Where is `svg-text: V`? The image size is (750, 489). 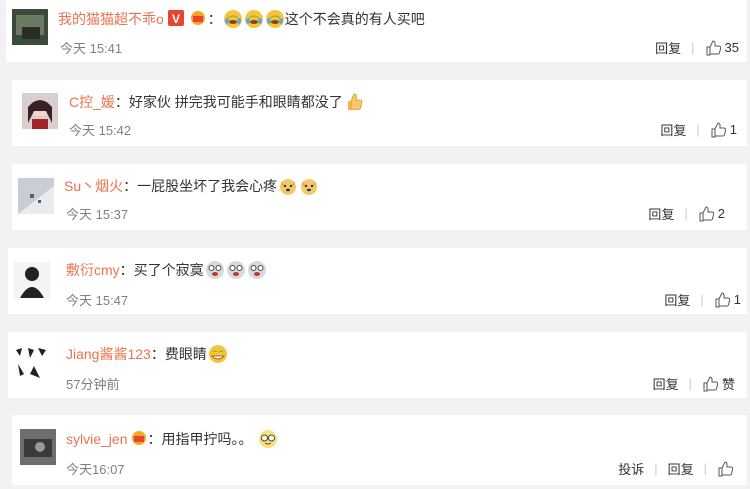 svg-text: V is located at coordinates (176, 19).